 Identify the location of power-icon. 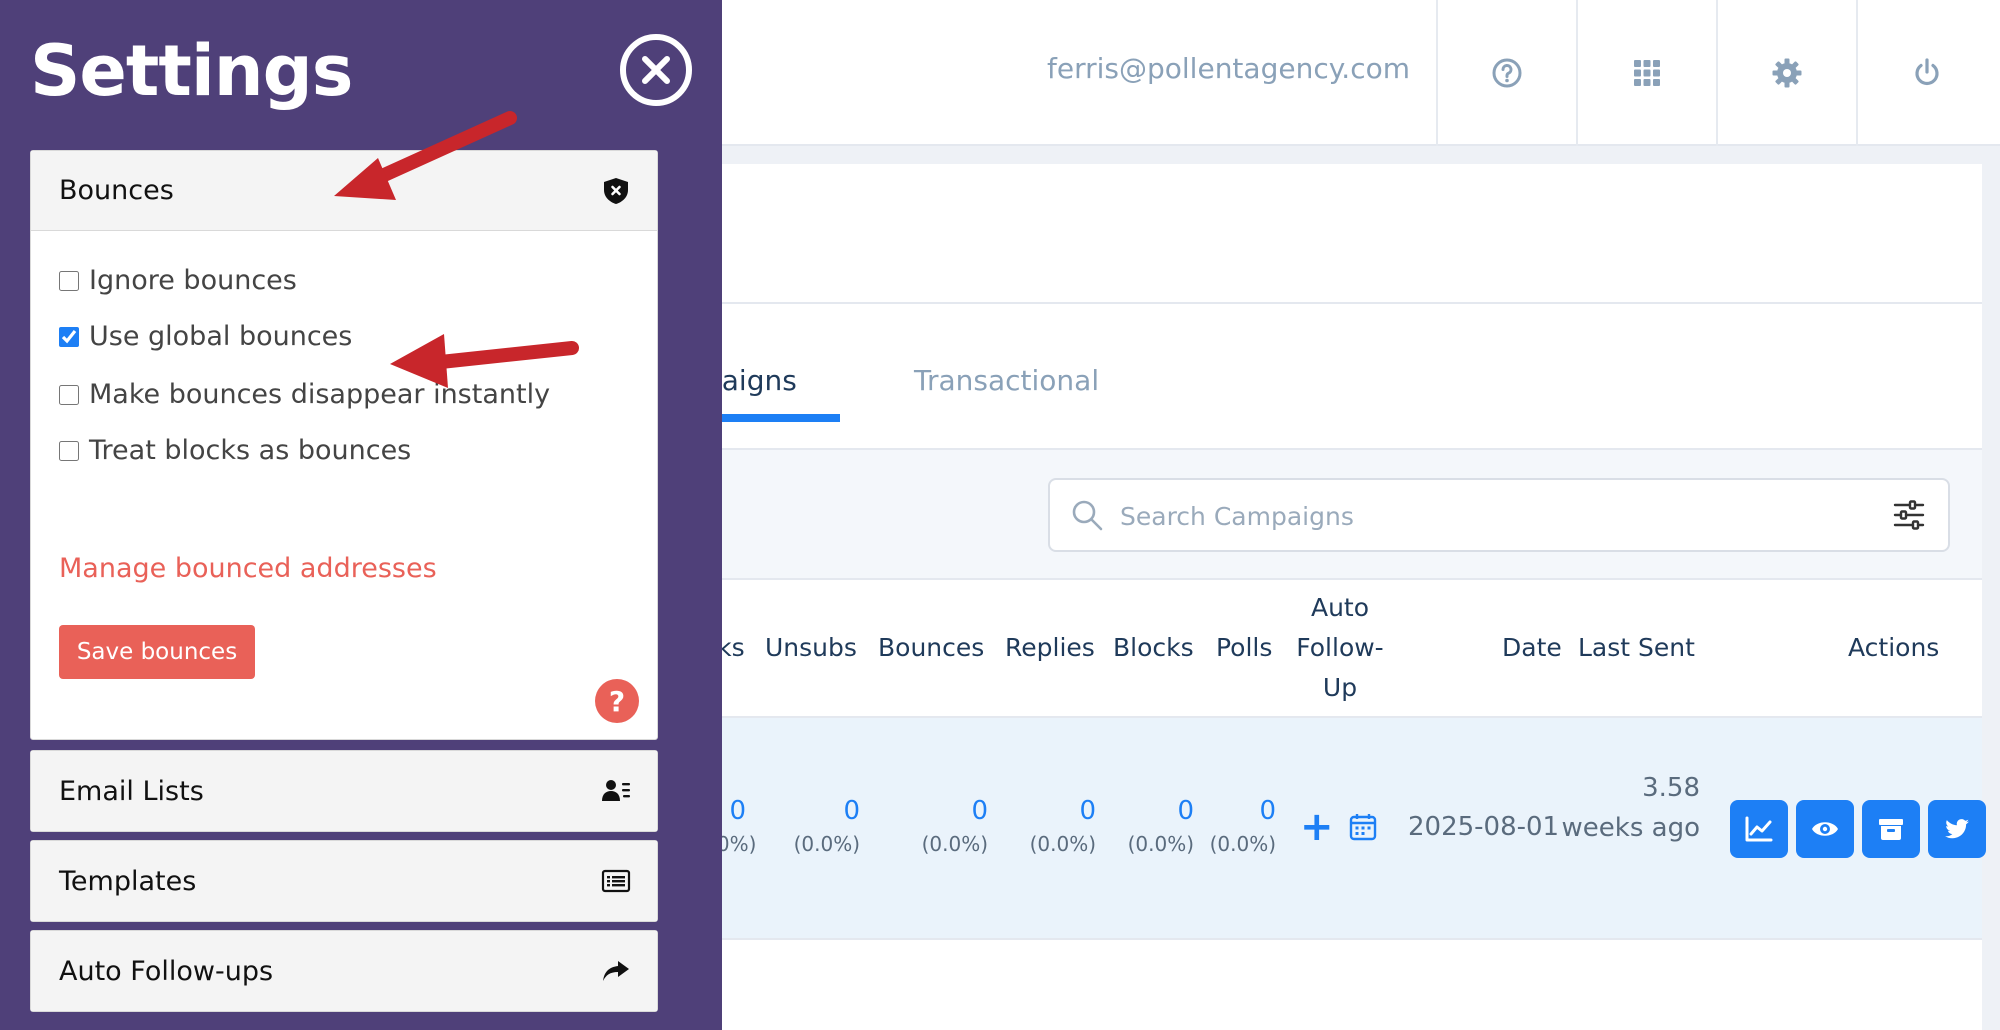
(1926, 73).